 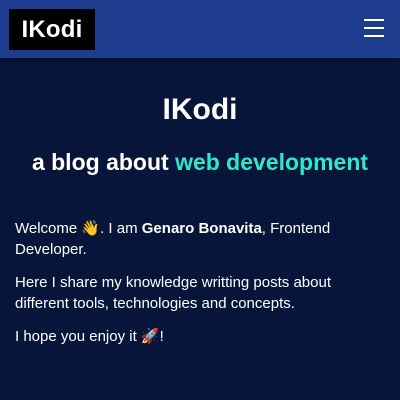 I want to click on closing-paragraph: I hope you enjoy it 🚀!, so click(x=89, y=336).